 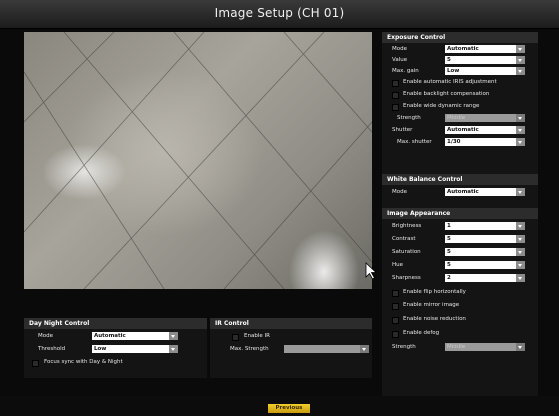 What do you see at coordinates (398, 265) in the screenshot?
I see `hue-label: Hue` at bounding box center [398, 265].